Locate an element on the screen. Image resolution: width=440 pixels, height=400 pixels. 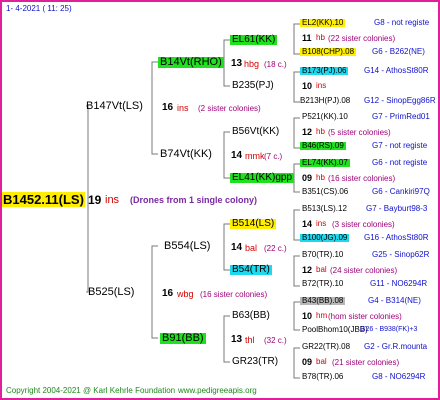
info-gen4-3: G14 - AthosSt80R is located at coordinates (396, 70).